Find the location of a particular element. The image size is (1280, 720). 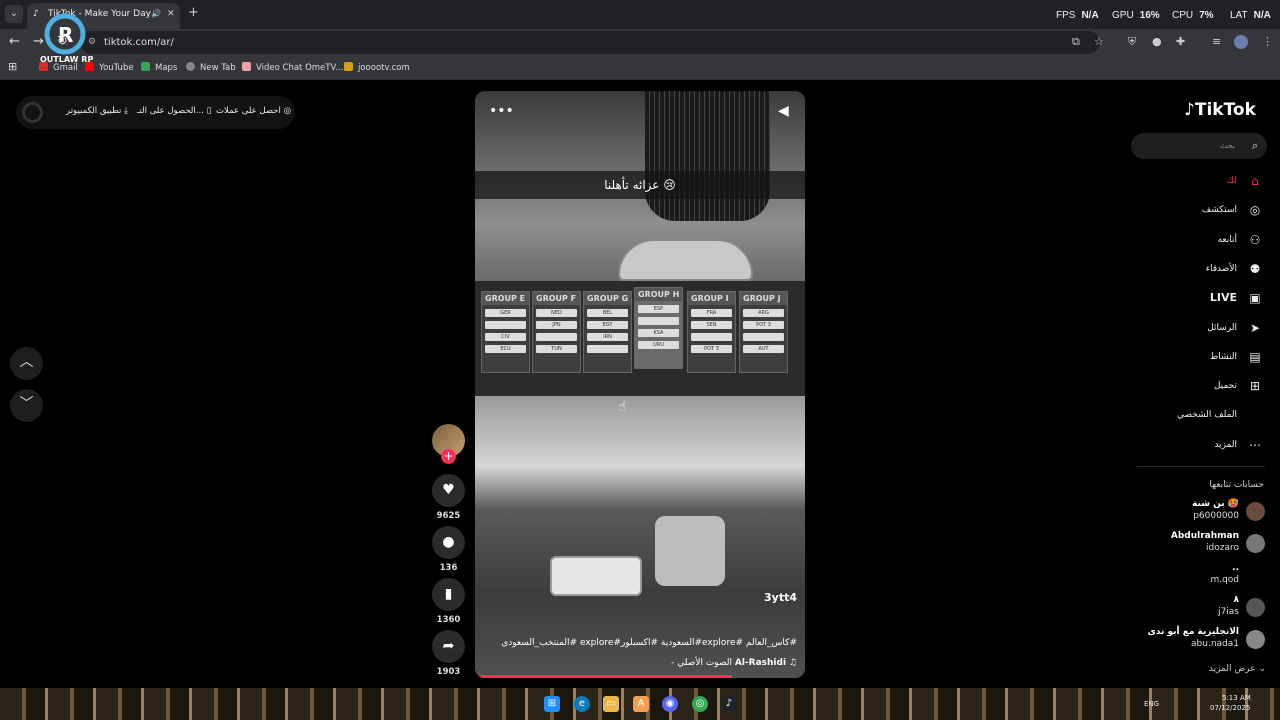

speaker-icon: 🔊 is located at coordinates (156, 14).